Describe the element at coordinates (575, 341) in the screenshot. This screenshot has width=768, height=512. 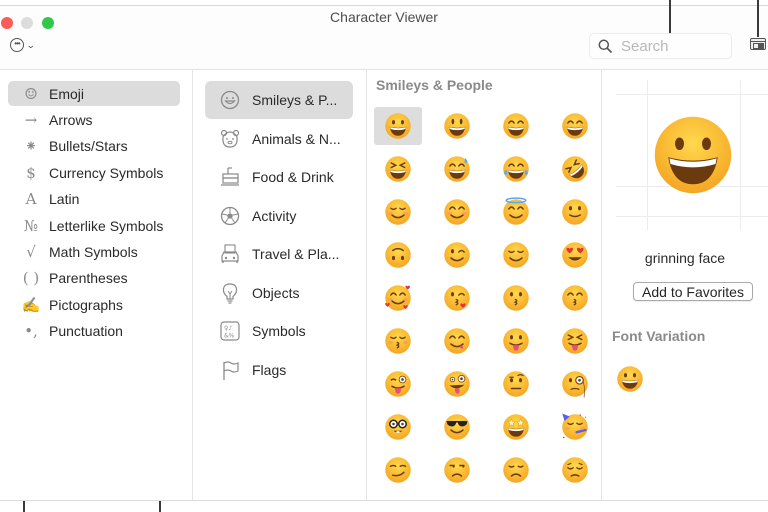
I see `emoji-squinting-face-with-tongue` at that location.